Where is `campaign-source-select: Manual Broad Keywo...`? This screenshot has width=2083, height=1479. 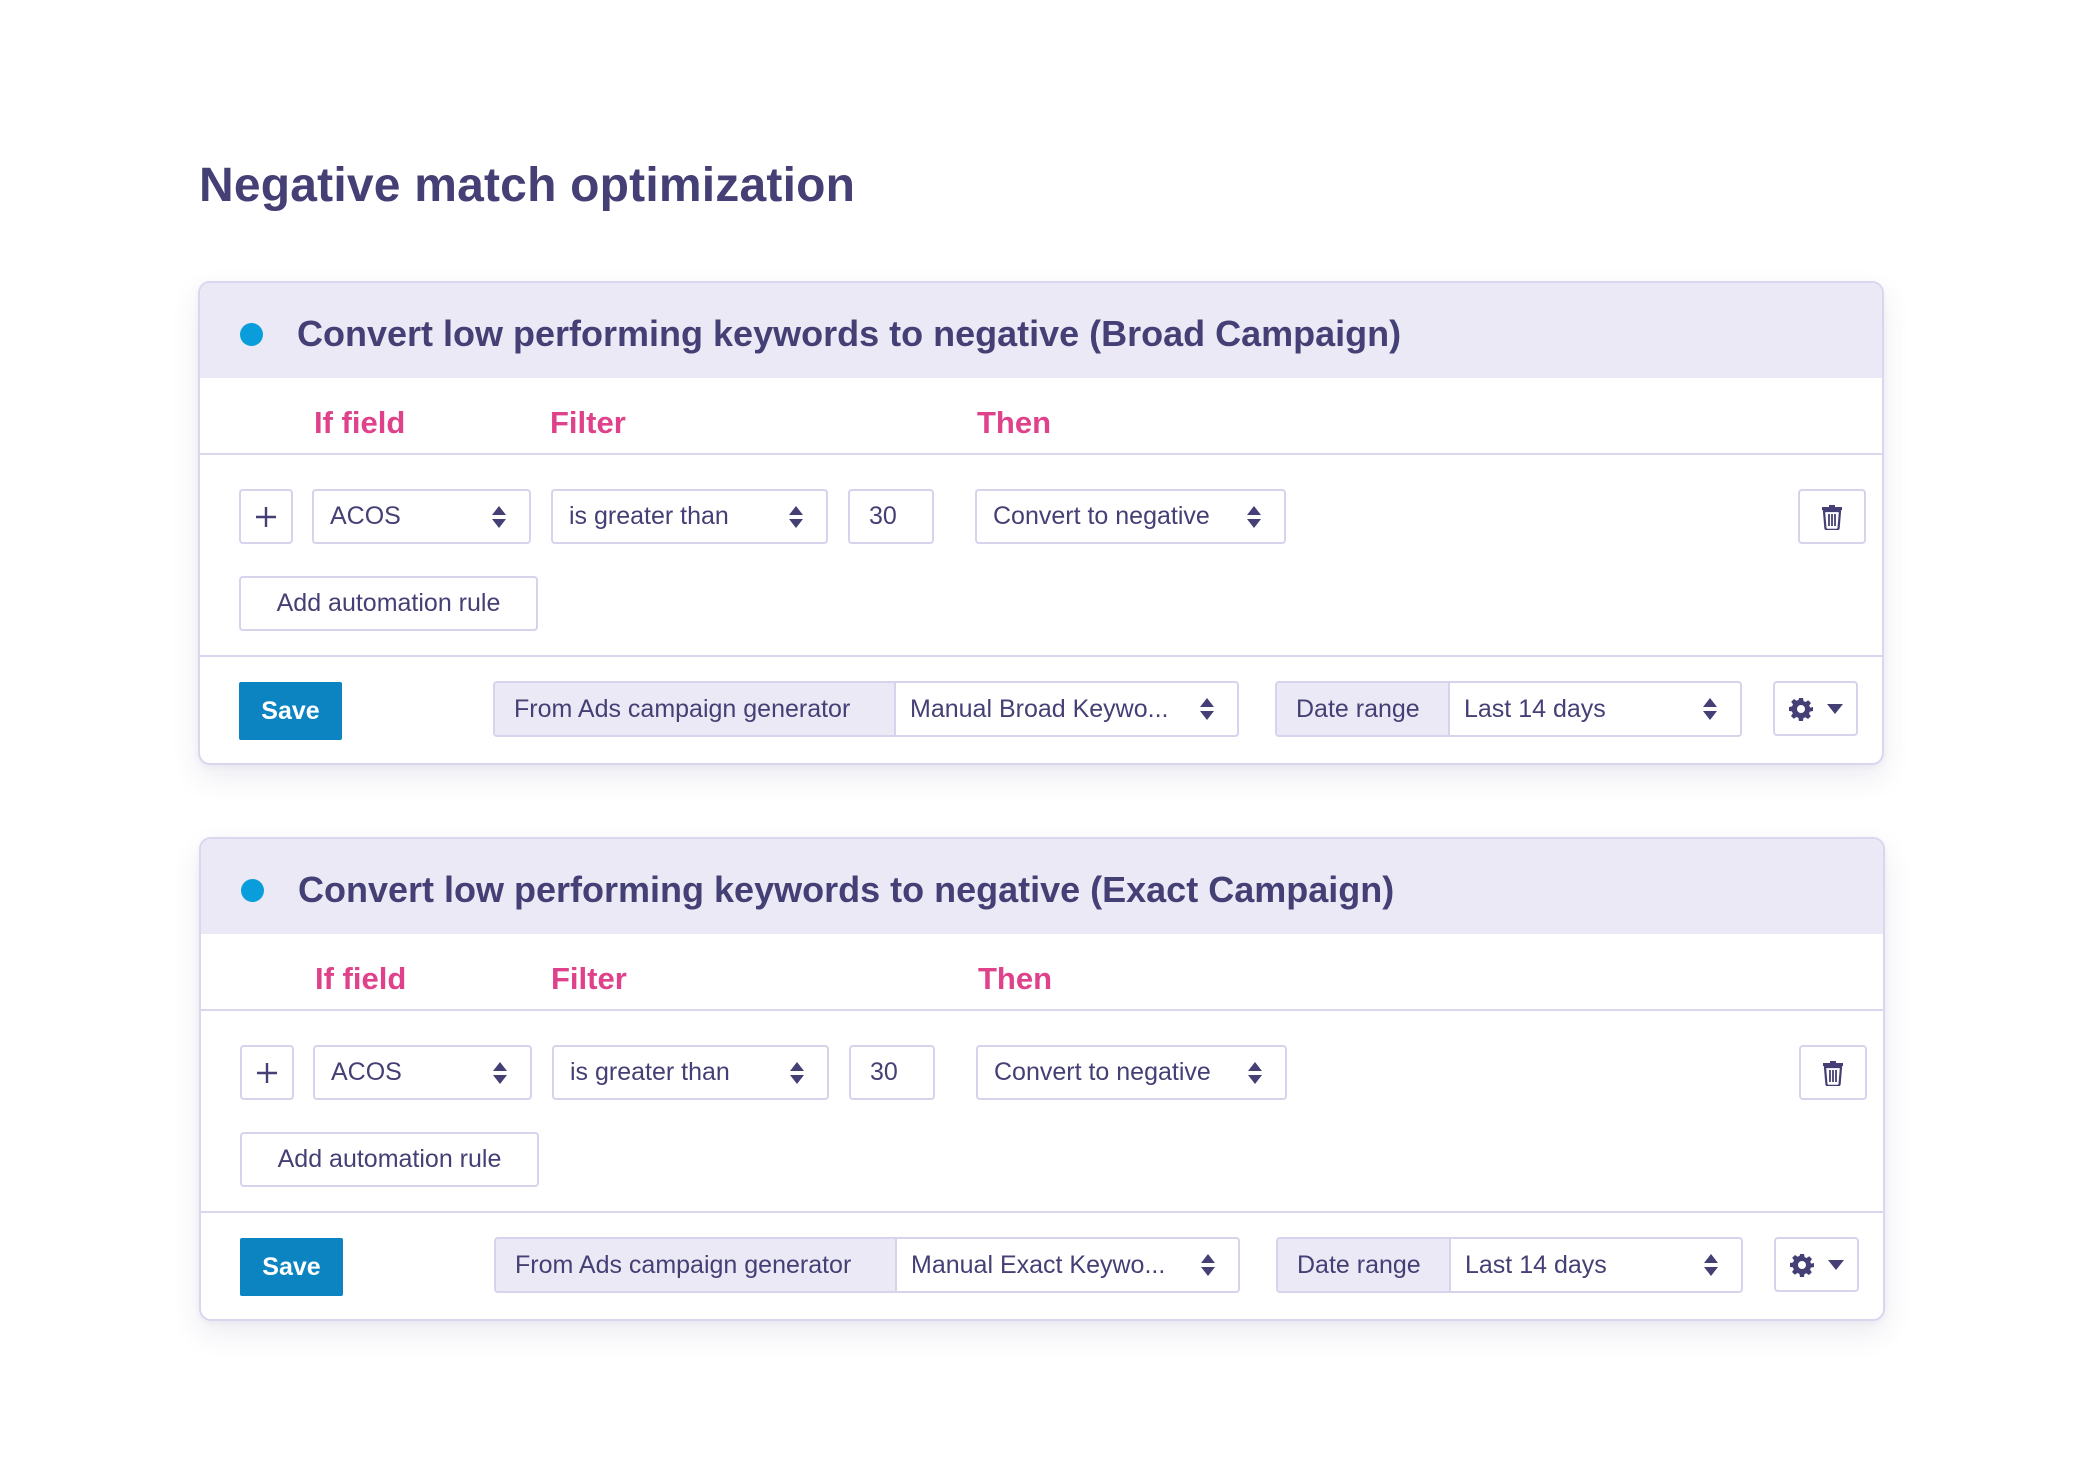 campaign-source-select: Manual Broad Keywo... is located at coordinates (1066, 709).